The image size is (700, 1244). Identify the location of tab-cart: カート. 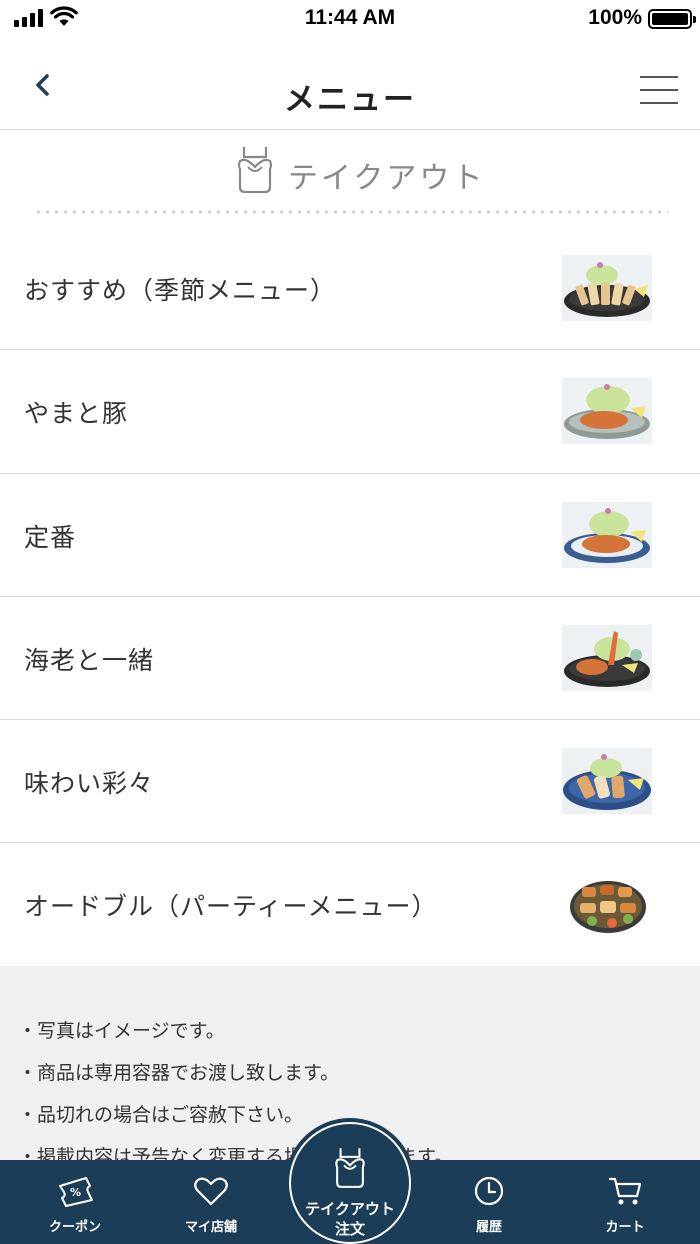
(625, 1202).